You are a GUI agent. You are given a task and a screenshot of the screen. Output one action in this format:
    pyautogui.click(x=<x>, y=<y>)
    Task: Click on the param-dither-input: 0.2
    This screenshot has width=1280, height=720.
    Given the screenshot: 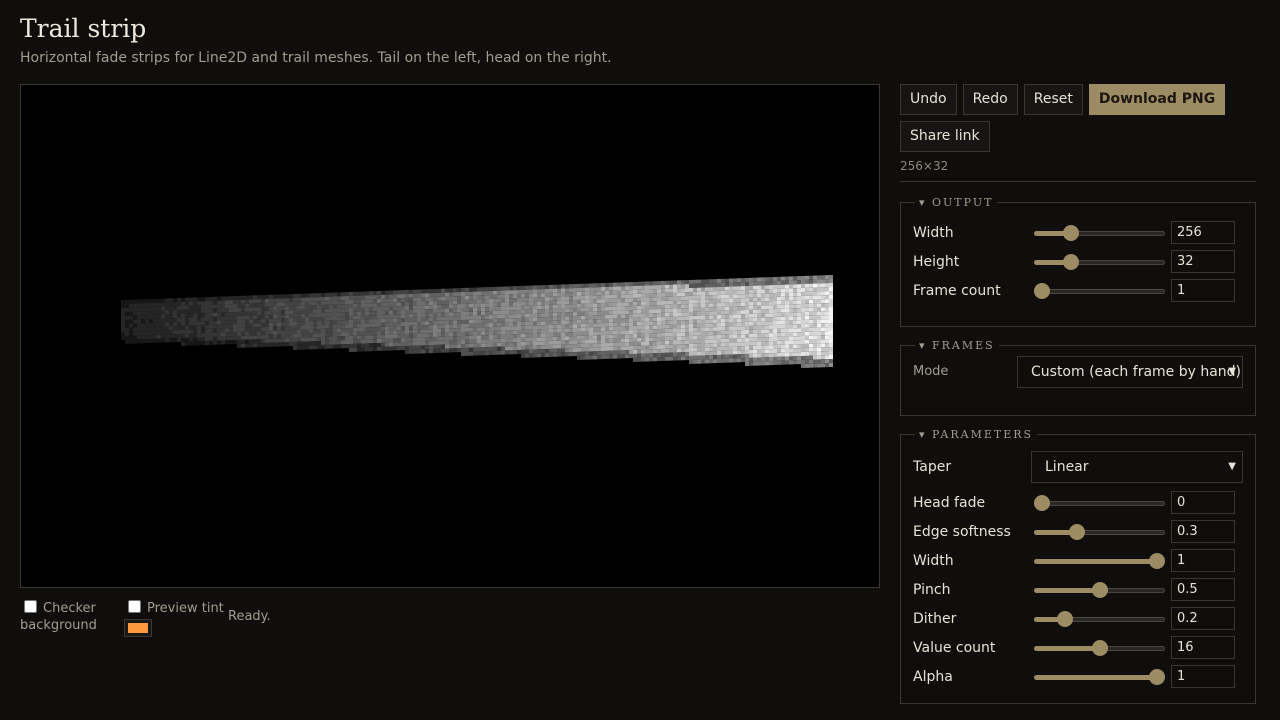 What is the action you would take?
    pyautogui.click(x=1203, y=618)
    